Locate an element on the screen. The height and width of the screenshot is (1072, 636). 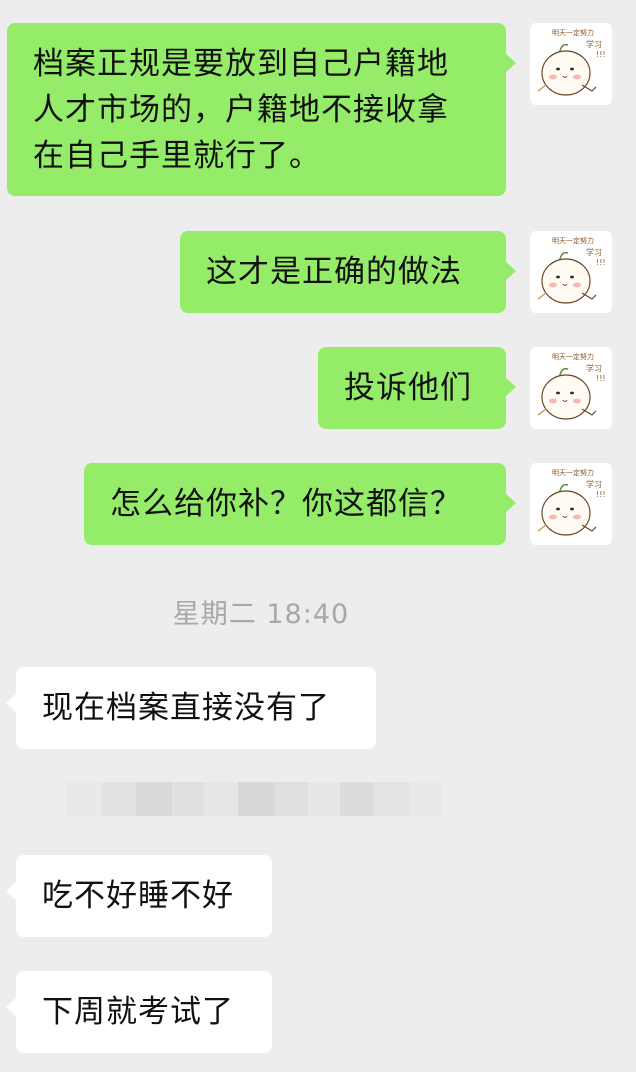
incoming-message-bubble: 下周就考试了 is located at coordinates (139, 1012).